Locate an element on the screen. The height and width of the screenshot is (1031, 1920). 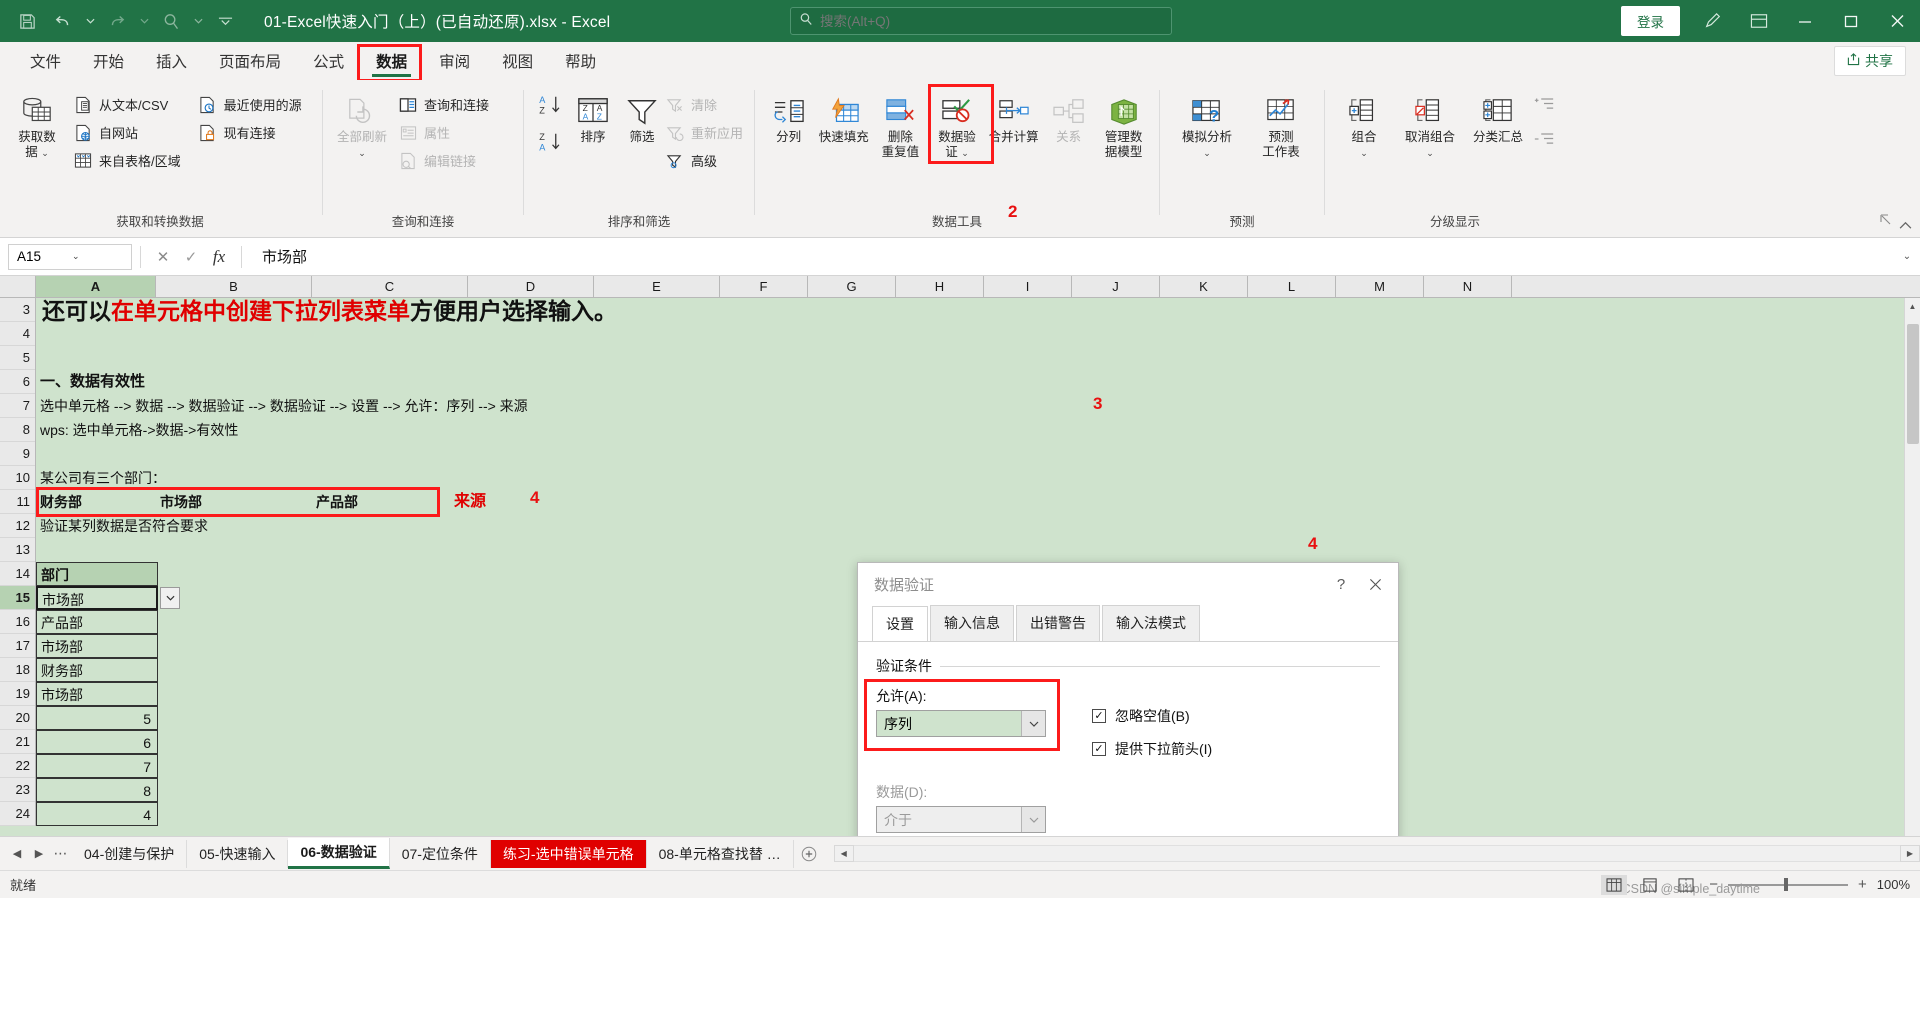
flash-fill-button: 快速填充 is located at coordinates (843, 119).